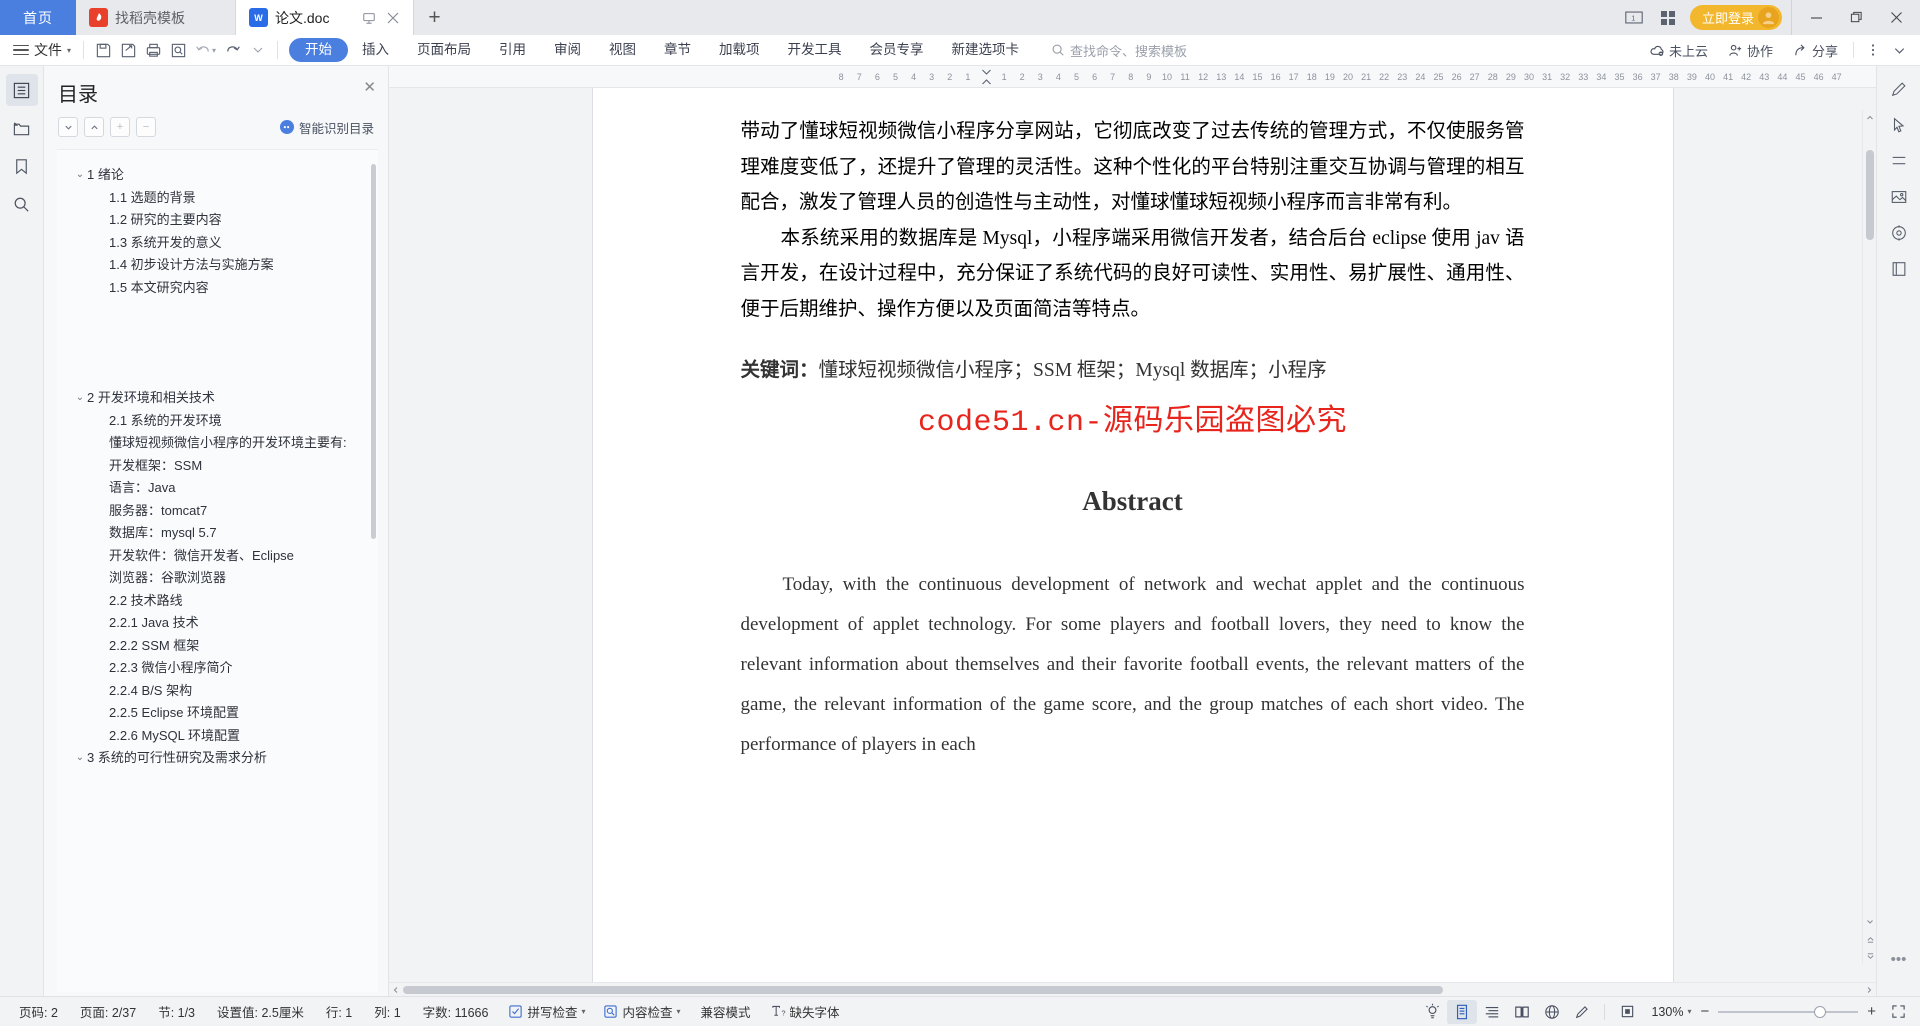 The image size is (1920, 1026). Describe the element at coordinates (217, 533) in the screenshot. I see `outline-item: 数据库：mysql 5.7` at that location.